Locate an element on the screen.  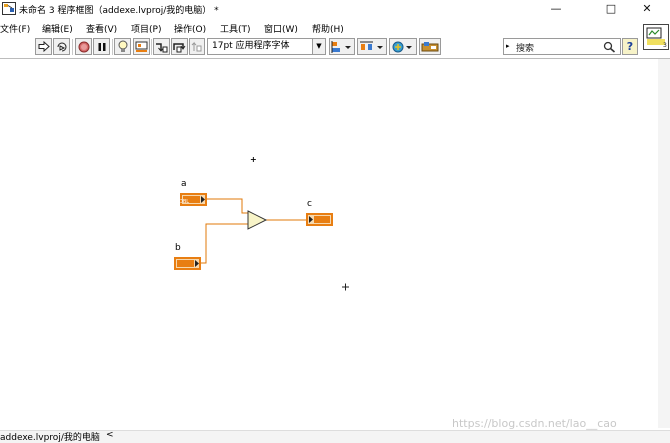
step-into-button is located at coordinates (161, 46).